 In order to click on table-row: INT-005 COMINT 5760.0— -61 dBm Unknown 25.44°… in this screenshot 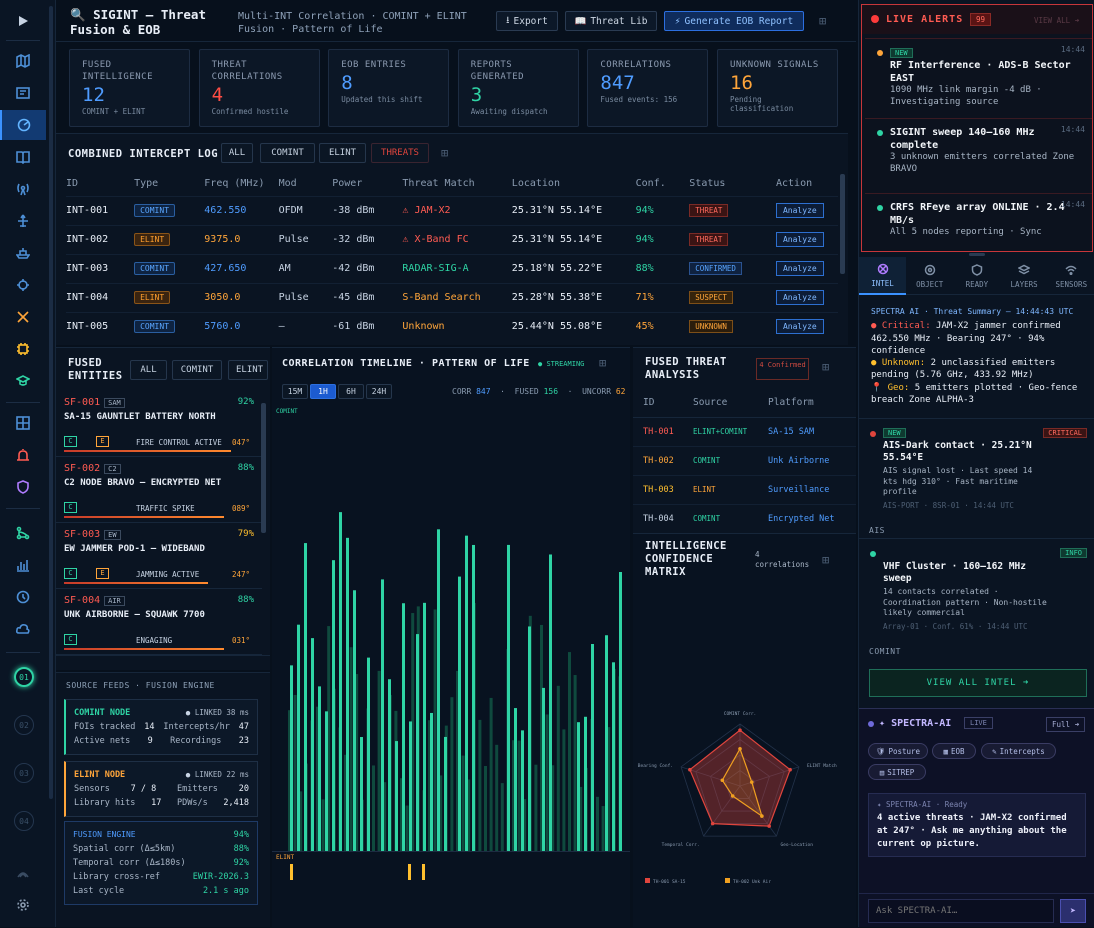, I will do `click(452, 326)`.